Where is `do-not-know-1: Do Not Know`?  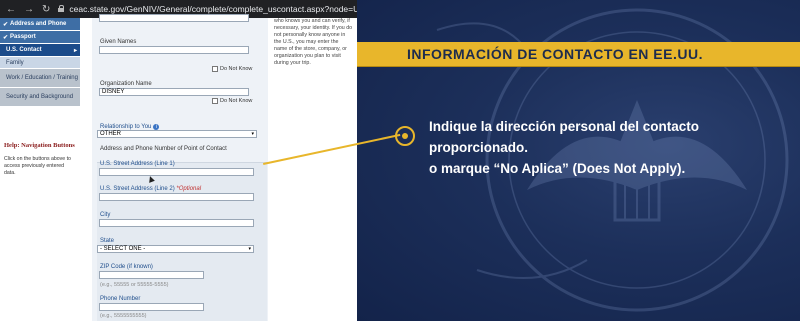 do-not-know-1: Do Not Know is located at coordinates (232, 69).